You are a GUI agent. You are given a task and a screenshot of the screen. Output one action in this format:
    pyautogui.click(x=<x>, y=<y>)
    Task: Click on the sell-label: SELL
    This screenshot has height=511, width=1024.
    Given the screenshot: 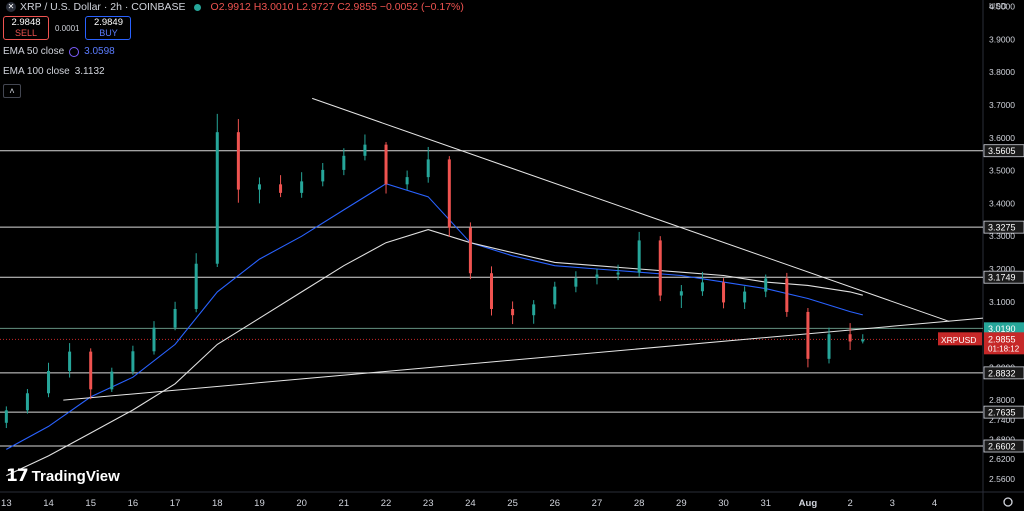 What is the action you would take?
    pyautogui.click(x=26, y=33)
    